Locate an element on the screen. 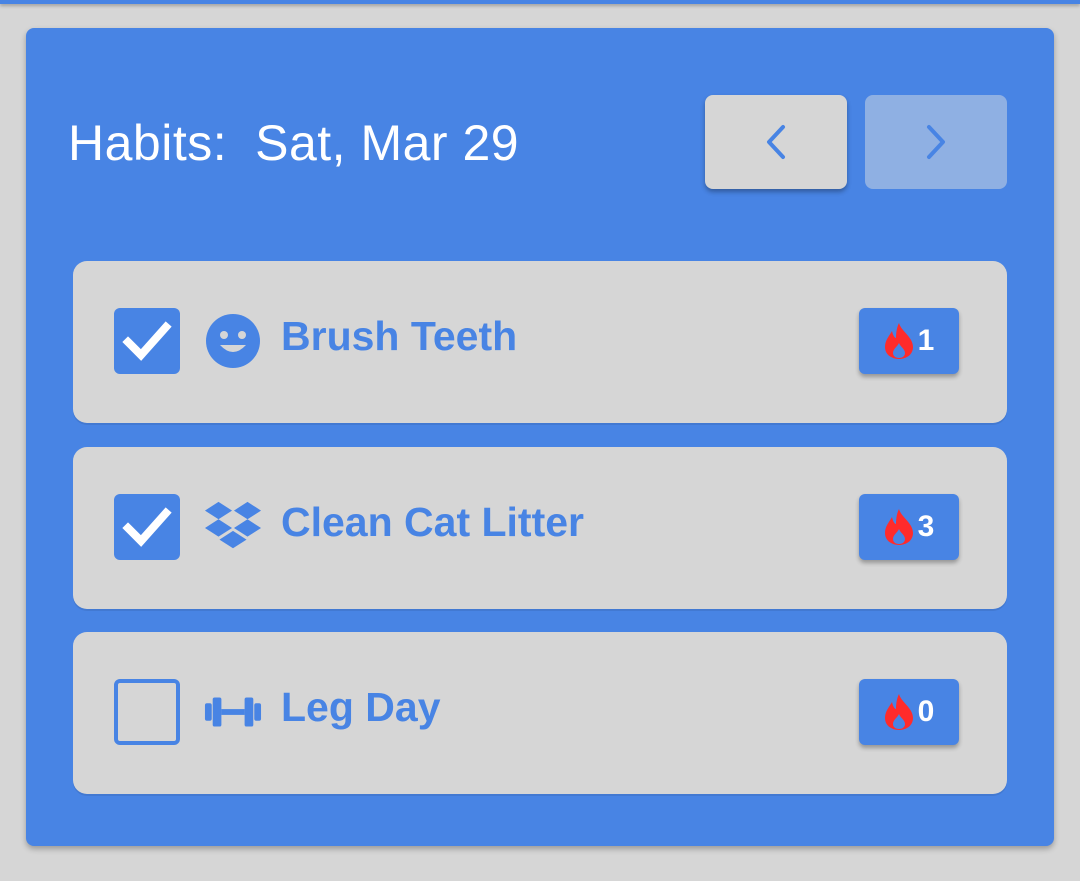  streak-count: 0 is located at coordinates (926, 711).